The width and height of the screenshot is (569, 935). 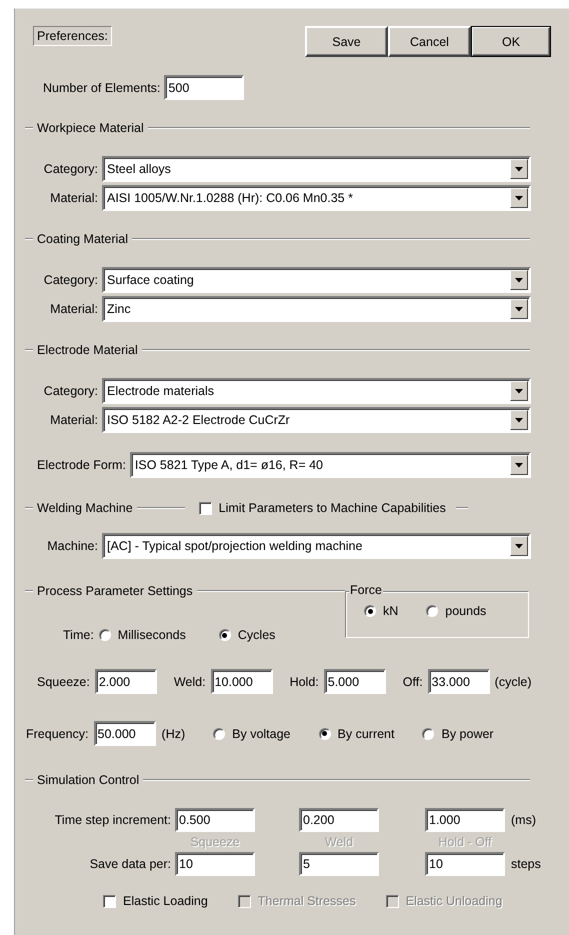 What do you see at coordinates (252, 733) in the screenshot?
I see `control-mode-radio: By voltage` at bounding box center [252, 733].